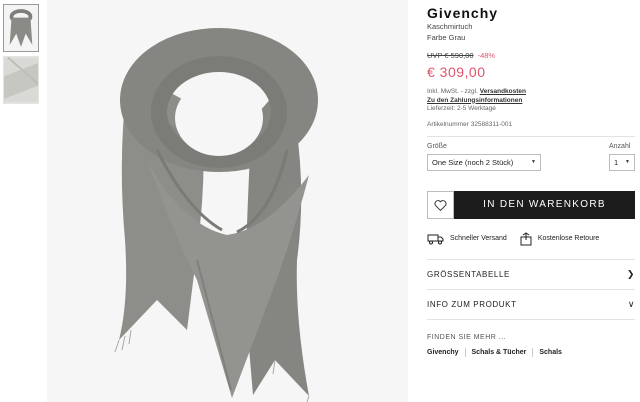  Describe the element at coordinates (622, 162) in the screenshot. I see `quantity-select: 1 ▼` at that location.